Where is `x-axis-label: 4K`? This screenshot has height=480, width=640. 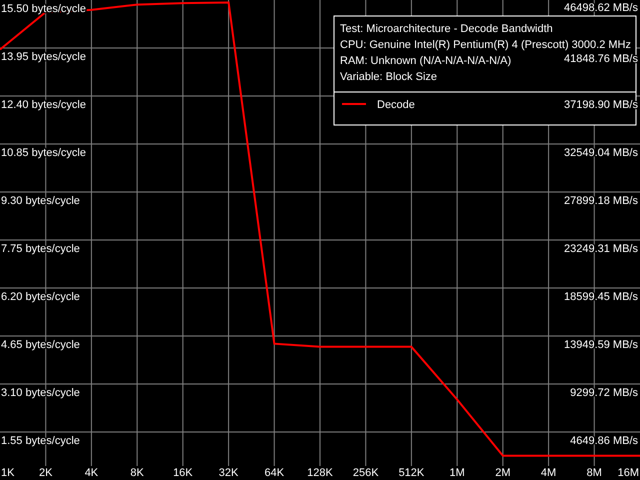
x-axis-label: 4K is located at coordinates (91, 473).